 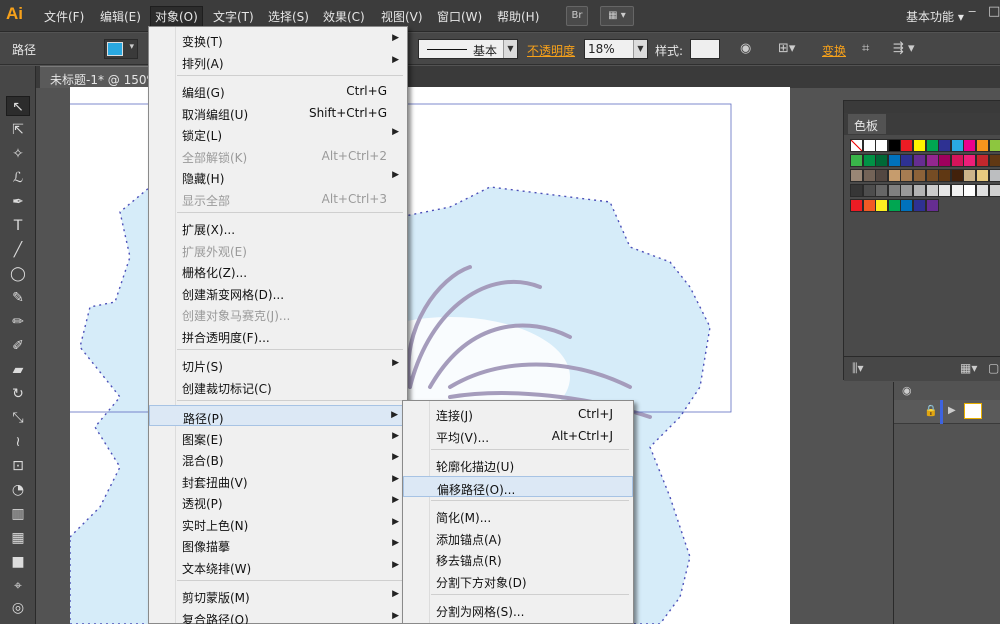 What do you see at coordinates (947, 412) in the screenshot?
I see `layer-row: 🔒 ▶` at bounding box center [947, 412].